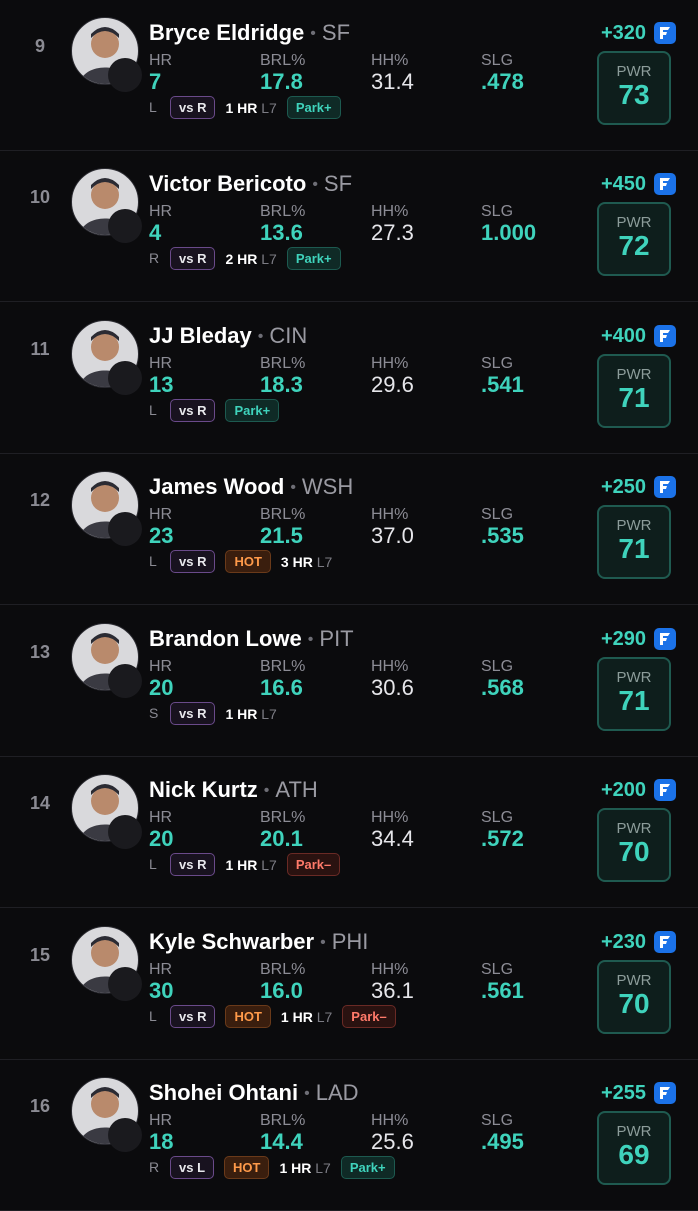 The image size is (698, 1211). Describe the element at coordinates (623, 1093) in the screenshot. I see `hr-odds: +255` at that location.